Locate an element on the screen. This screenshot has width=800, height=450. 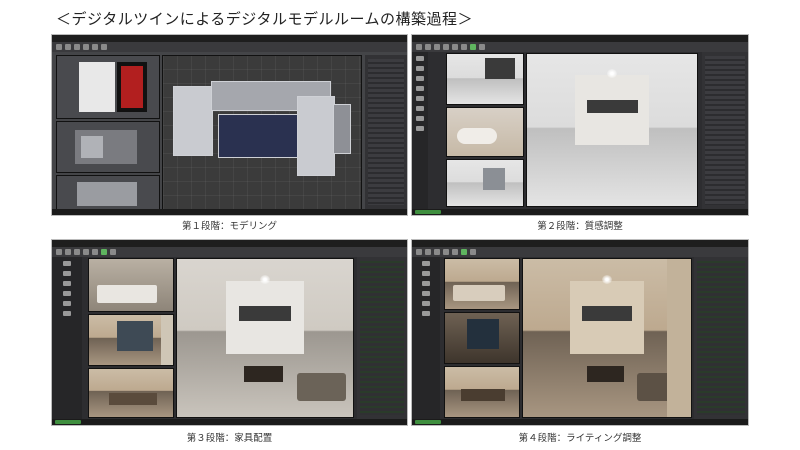
main-3d-viewport is located at coordinates (262, 133).